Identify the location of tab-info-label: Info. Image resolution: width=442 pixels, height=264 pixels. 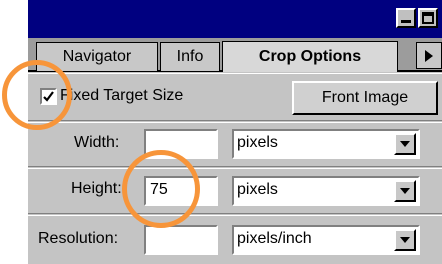
(190, 56).